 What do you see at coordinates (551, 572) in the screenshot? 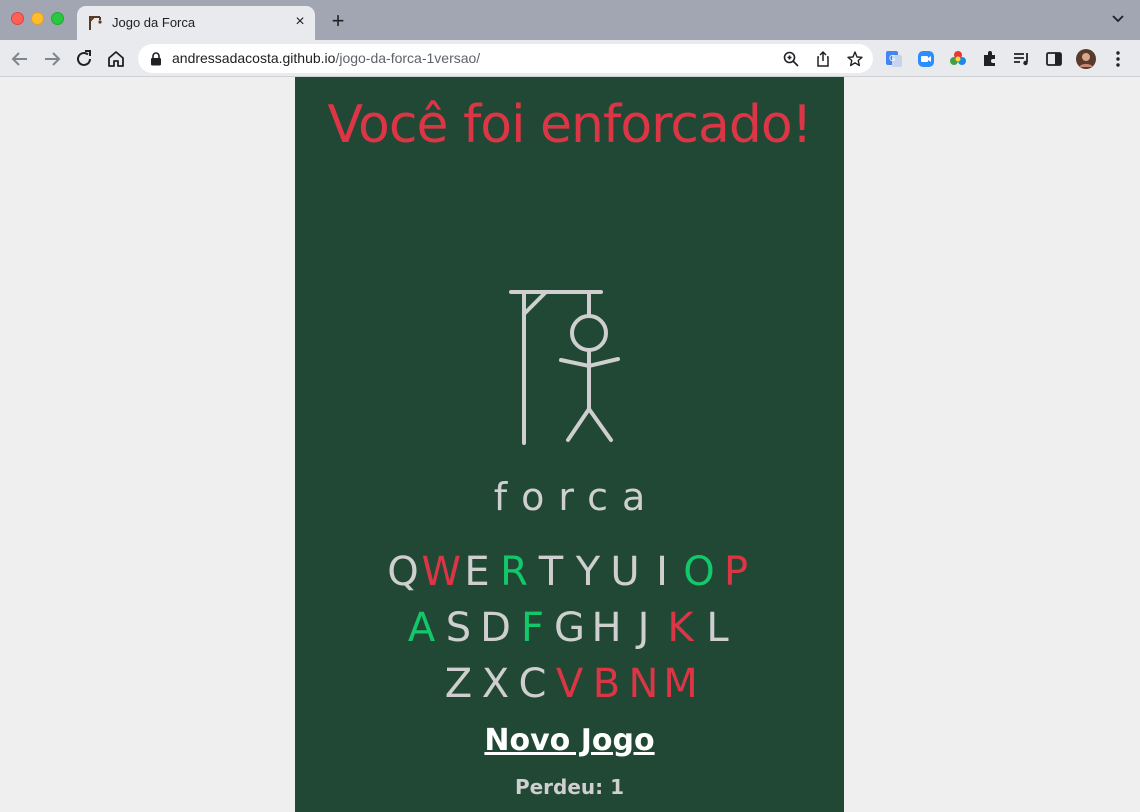
I see `key-t: T` at bounding box center [551, 572].